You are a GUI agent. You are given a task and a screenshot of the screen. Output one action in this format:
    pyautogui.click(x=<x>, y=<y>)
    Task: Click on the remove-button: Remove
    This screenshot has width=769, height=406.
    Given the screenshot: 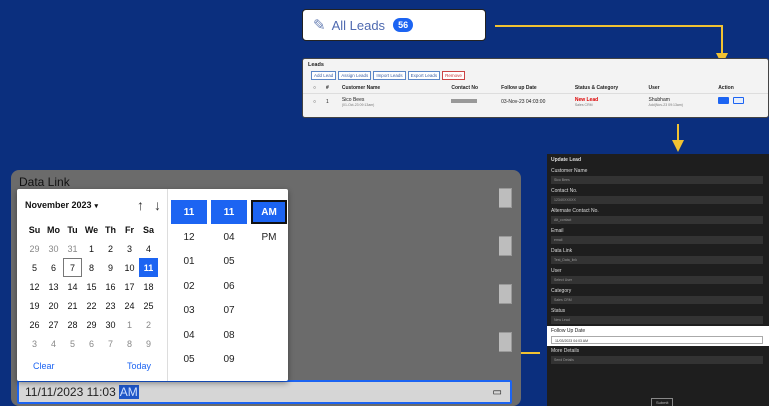 What is the action you would take?
    pyautogui.click(x=453, y=75)
    